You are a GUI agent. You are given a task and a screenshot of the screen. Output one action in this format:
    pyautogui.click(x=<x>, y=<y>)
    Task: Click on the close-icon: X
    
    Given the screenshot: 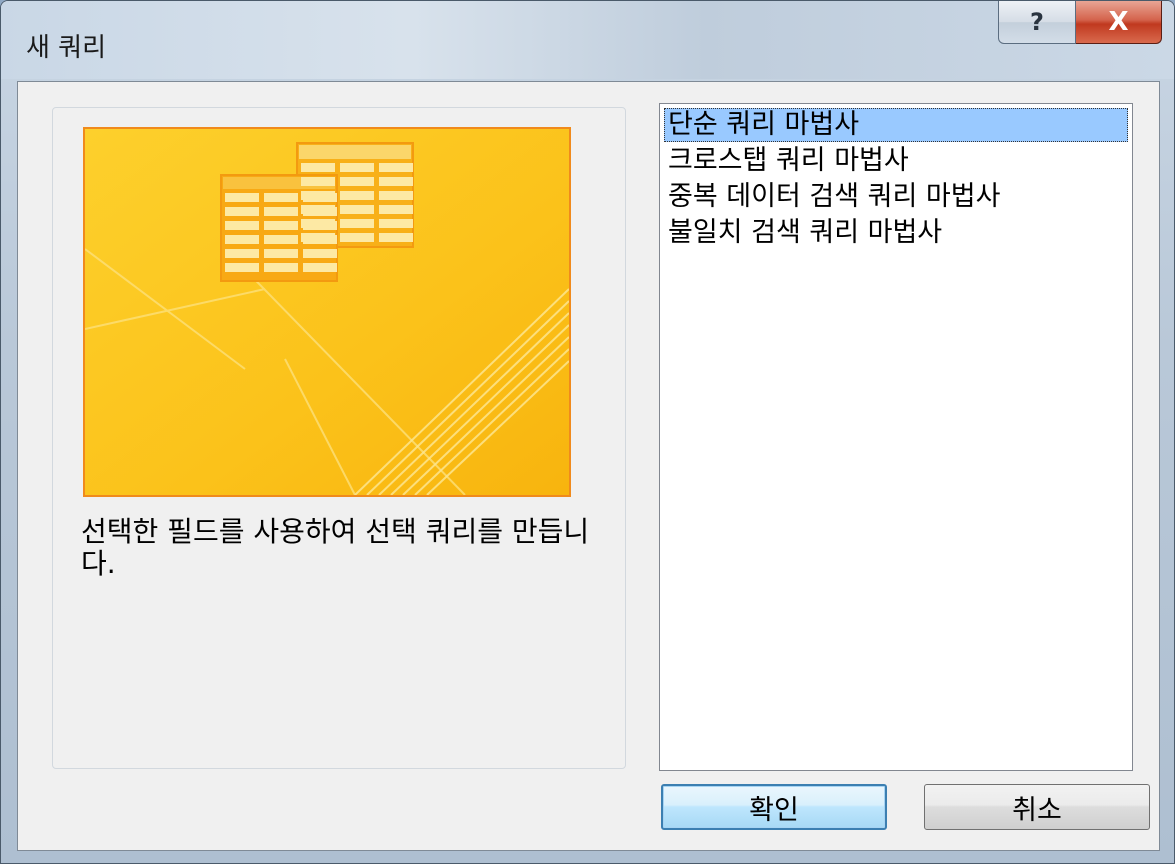 What is the action you would take?
    pyautogui.click(x=1118, y=22)
    